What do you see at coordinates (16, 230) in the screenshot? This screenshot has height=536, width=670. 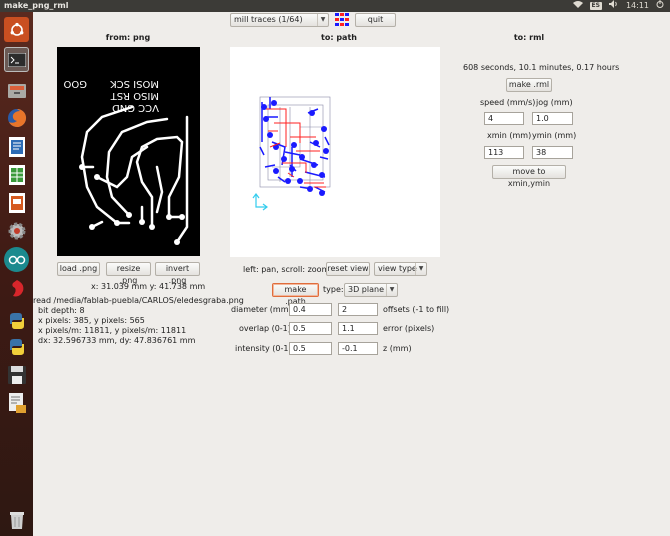 I see `settings-icon` at bounding box center [16, 230].